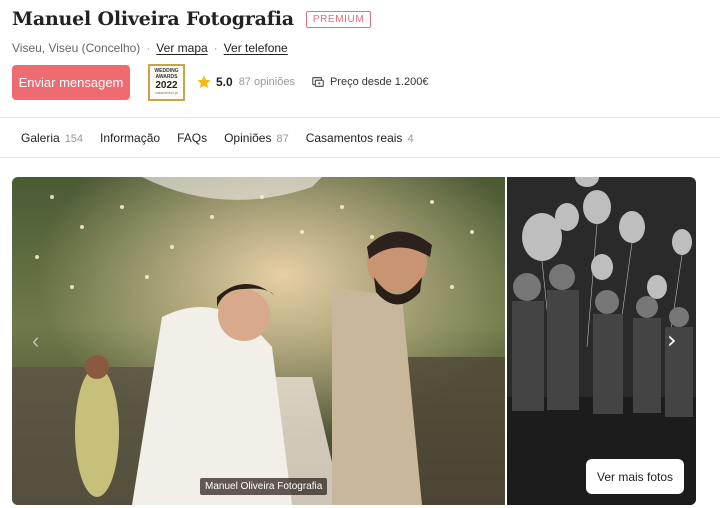  Describe the element at coordinates (354, 138) in the screenshot. I see `tab-label: Casamentos reais` at that location.